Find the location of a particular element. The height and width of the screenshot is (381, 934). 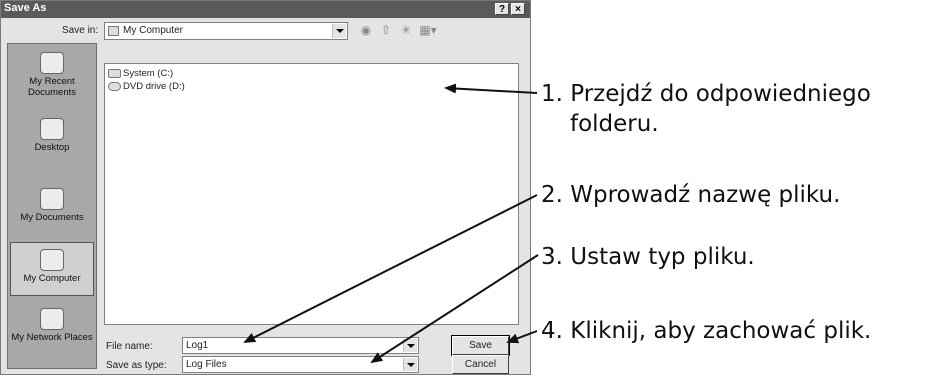

callout-1-line2: folderu. is located at coordinates (614, 124).